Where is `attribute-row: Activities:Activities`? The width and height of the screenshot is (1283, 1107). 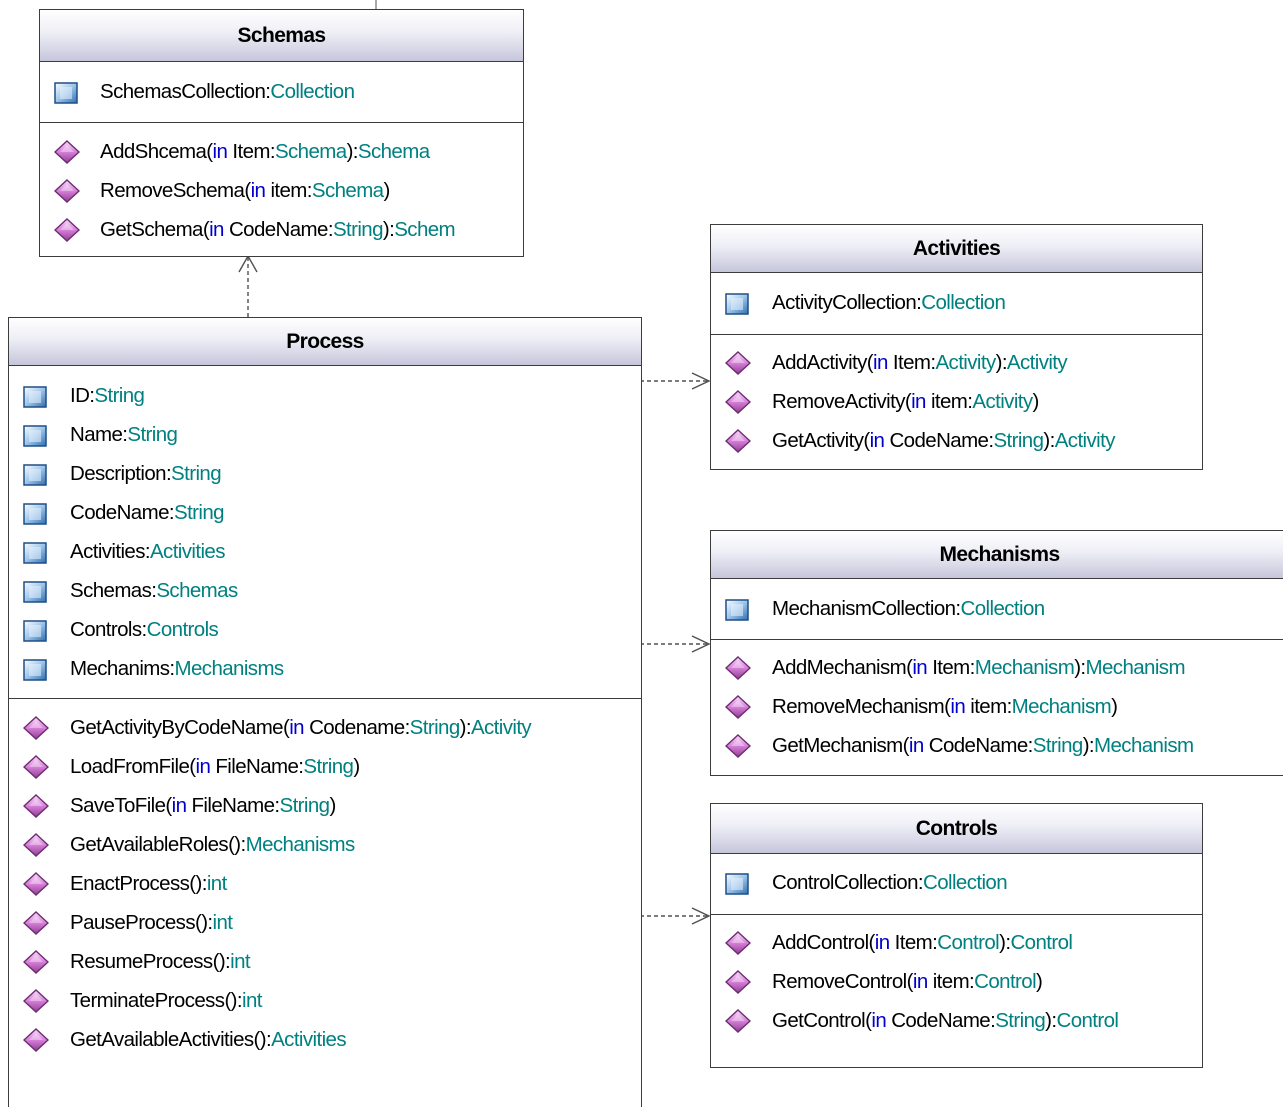 attribute-row: Activities:Activities is located at coordinates (325, 551).